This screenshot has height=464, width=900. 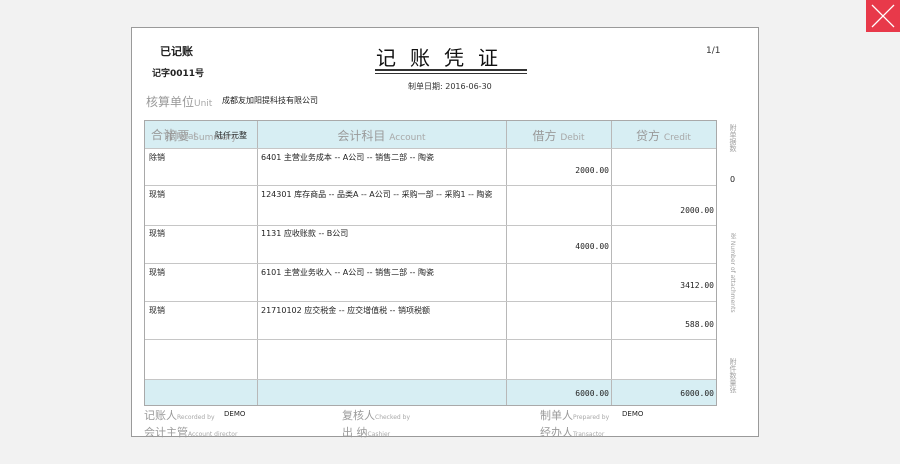 What do you see at coordinates (556, 415) in the screenshot?
I see `prepared-by-cn: 制单人` at bounding box center [556, 415].